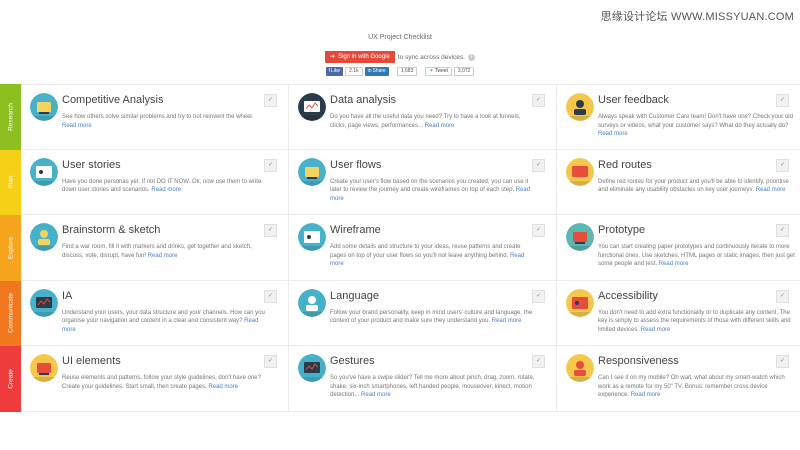 The height and width of the screenshot is (450, 800). Describe the element at coordinates (312, 368) in the screenshot. I see `gestures-icon` at that location.